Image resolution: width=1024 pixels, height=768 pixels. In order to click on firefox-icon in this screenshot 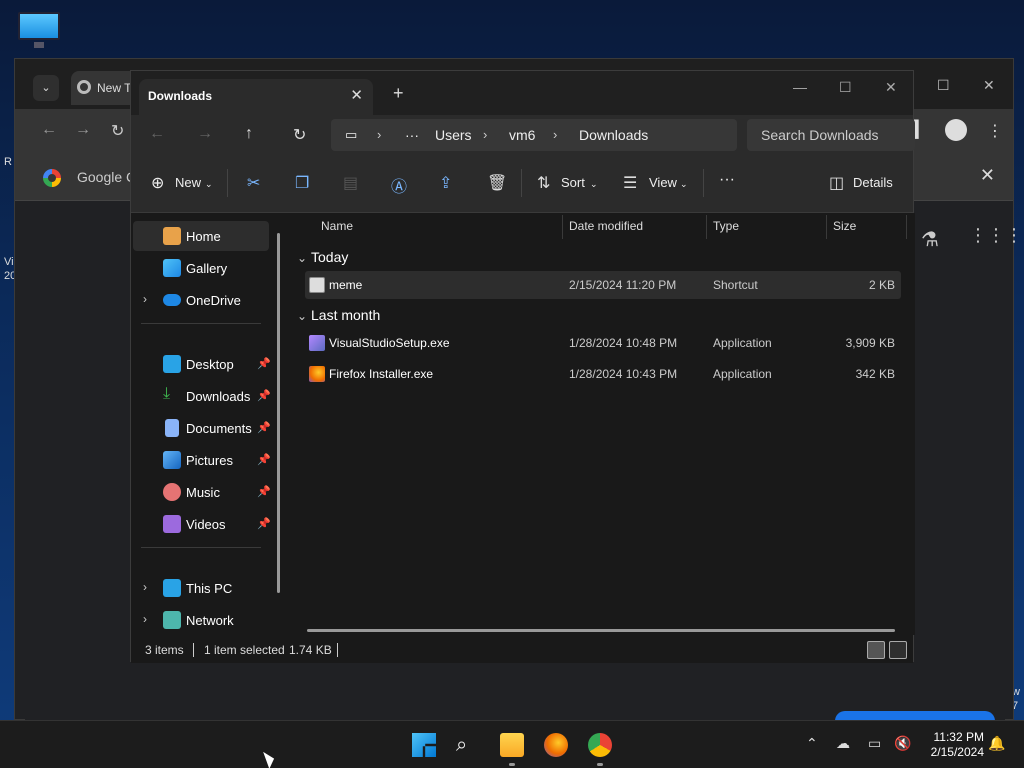, I will do `click(556, 745)`.